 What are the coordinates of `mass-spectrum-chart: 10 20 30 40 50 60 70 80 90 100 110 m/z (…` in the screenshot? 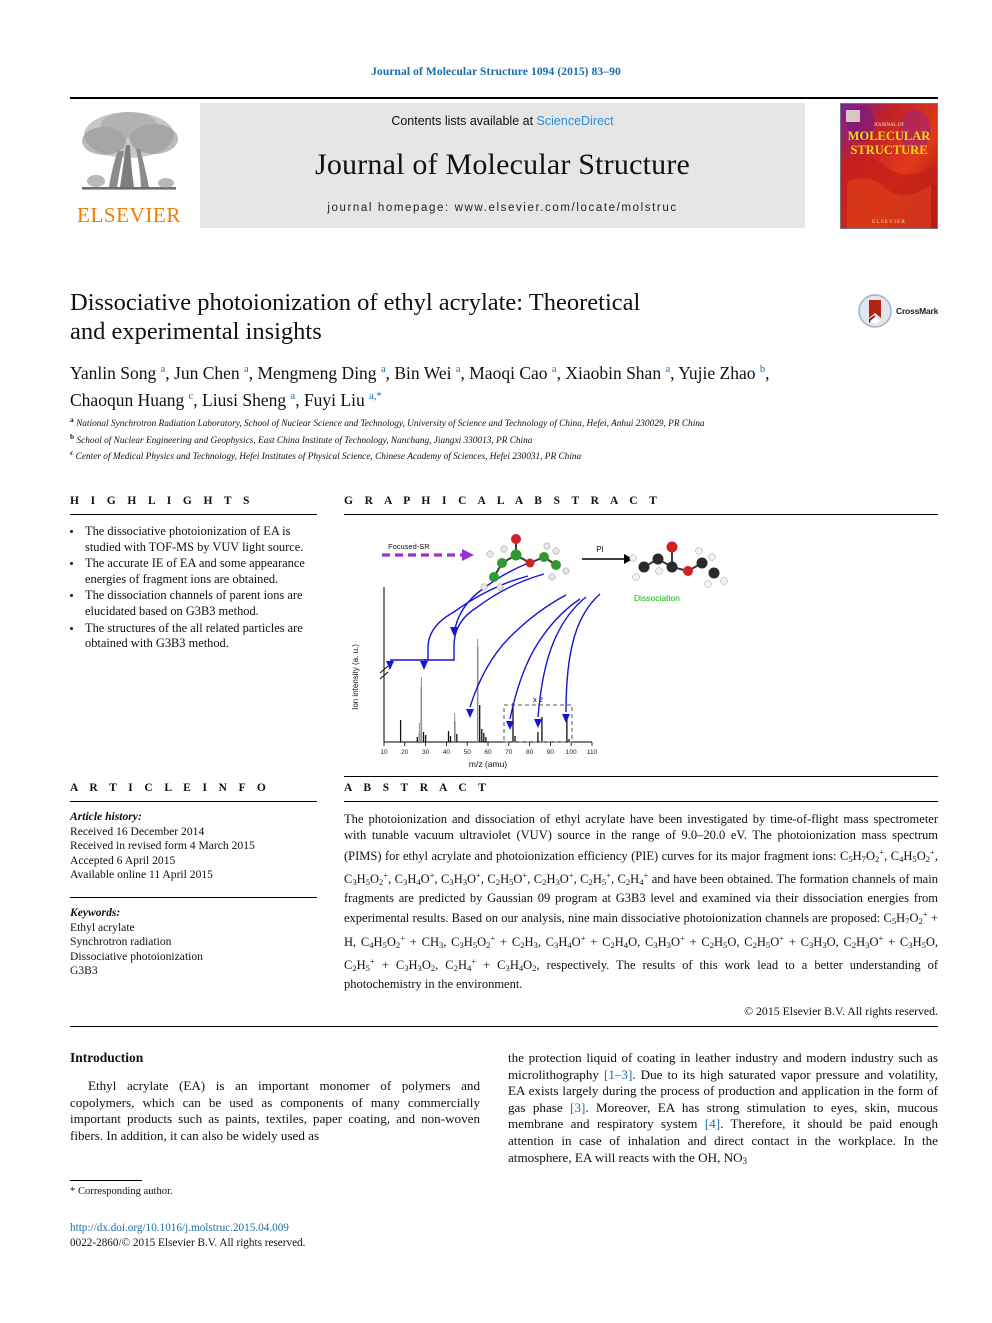 It's located at (539, 651).